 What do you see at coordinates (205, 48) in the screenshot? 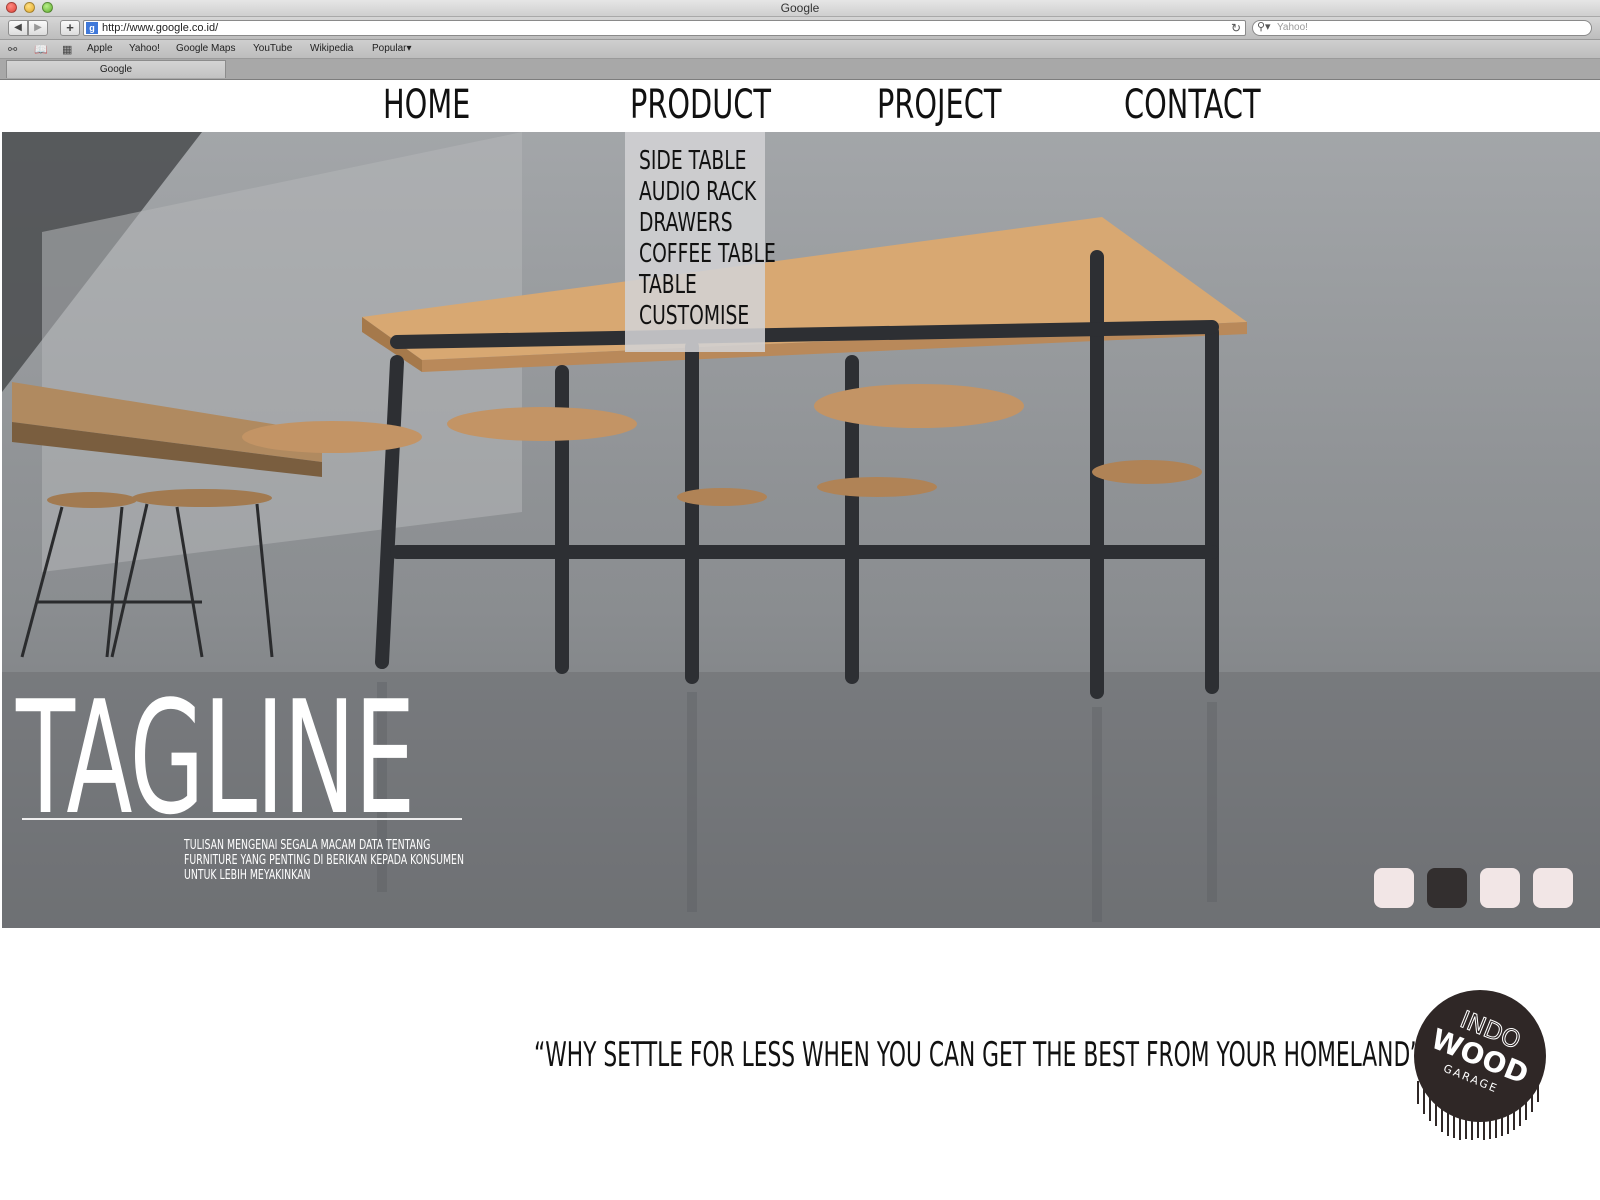
I see `bookmark-google-maps: Google Maps` at bounding box center [205, 48].